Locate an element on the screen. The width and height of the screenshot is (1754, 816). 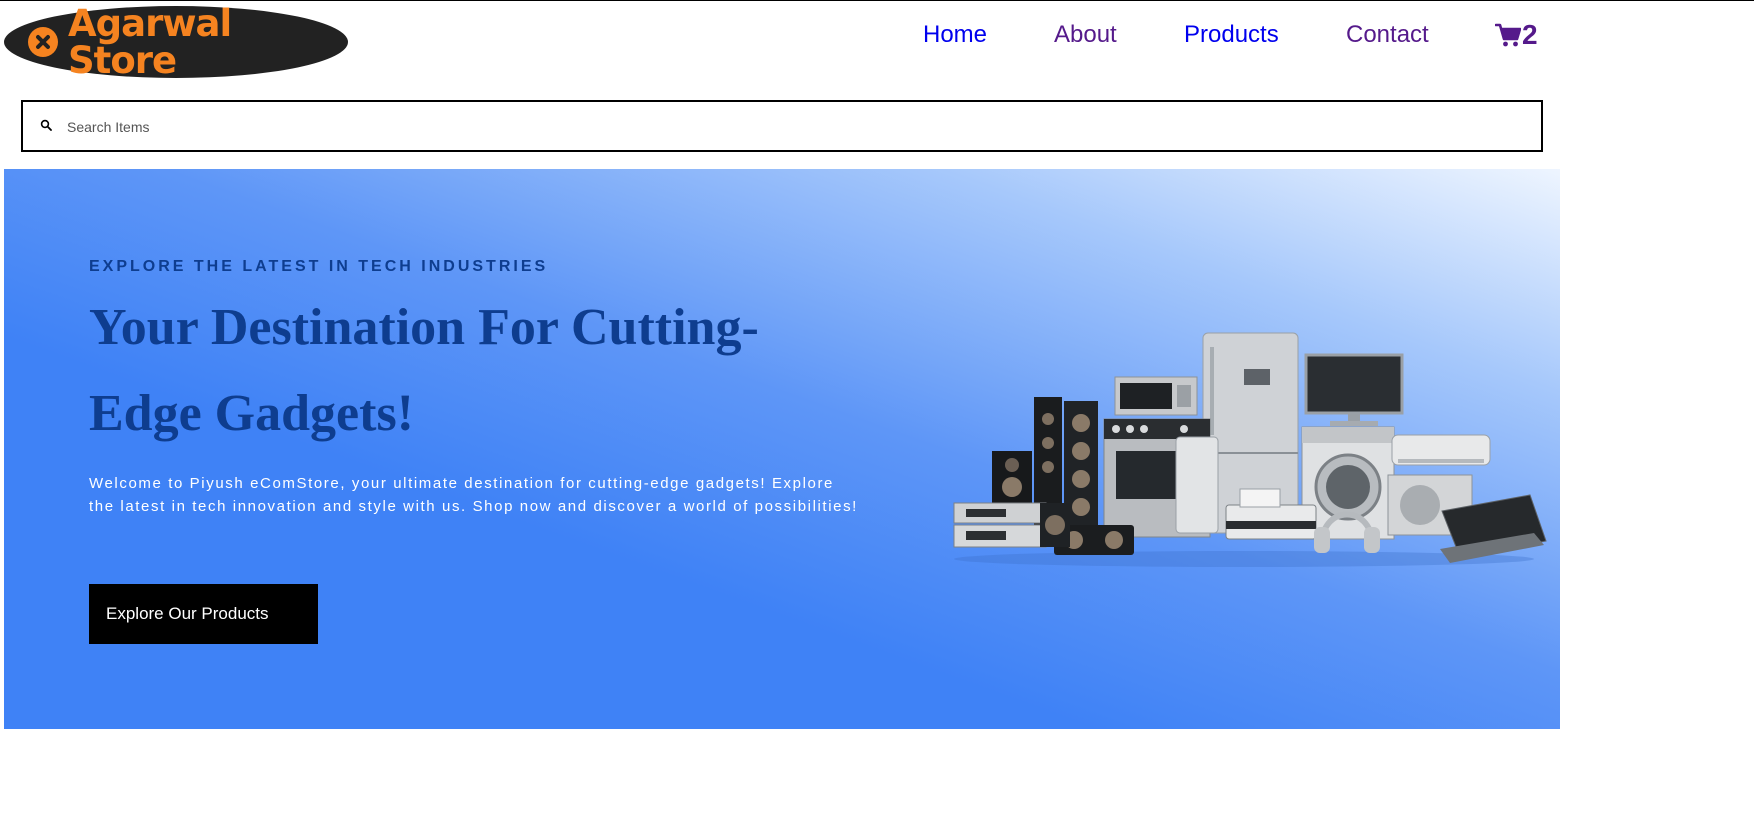
nav-products-link: Products is located at coordinates (1231, 35).